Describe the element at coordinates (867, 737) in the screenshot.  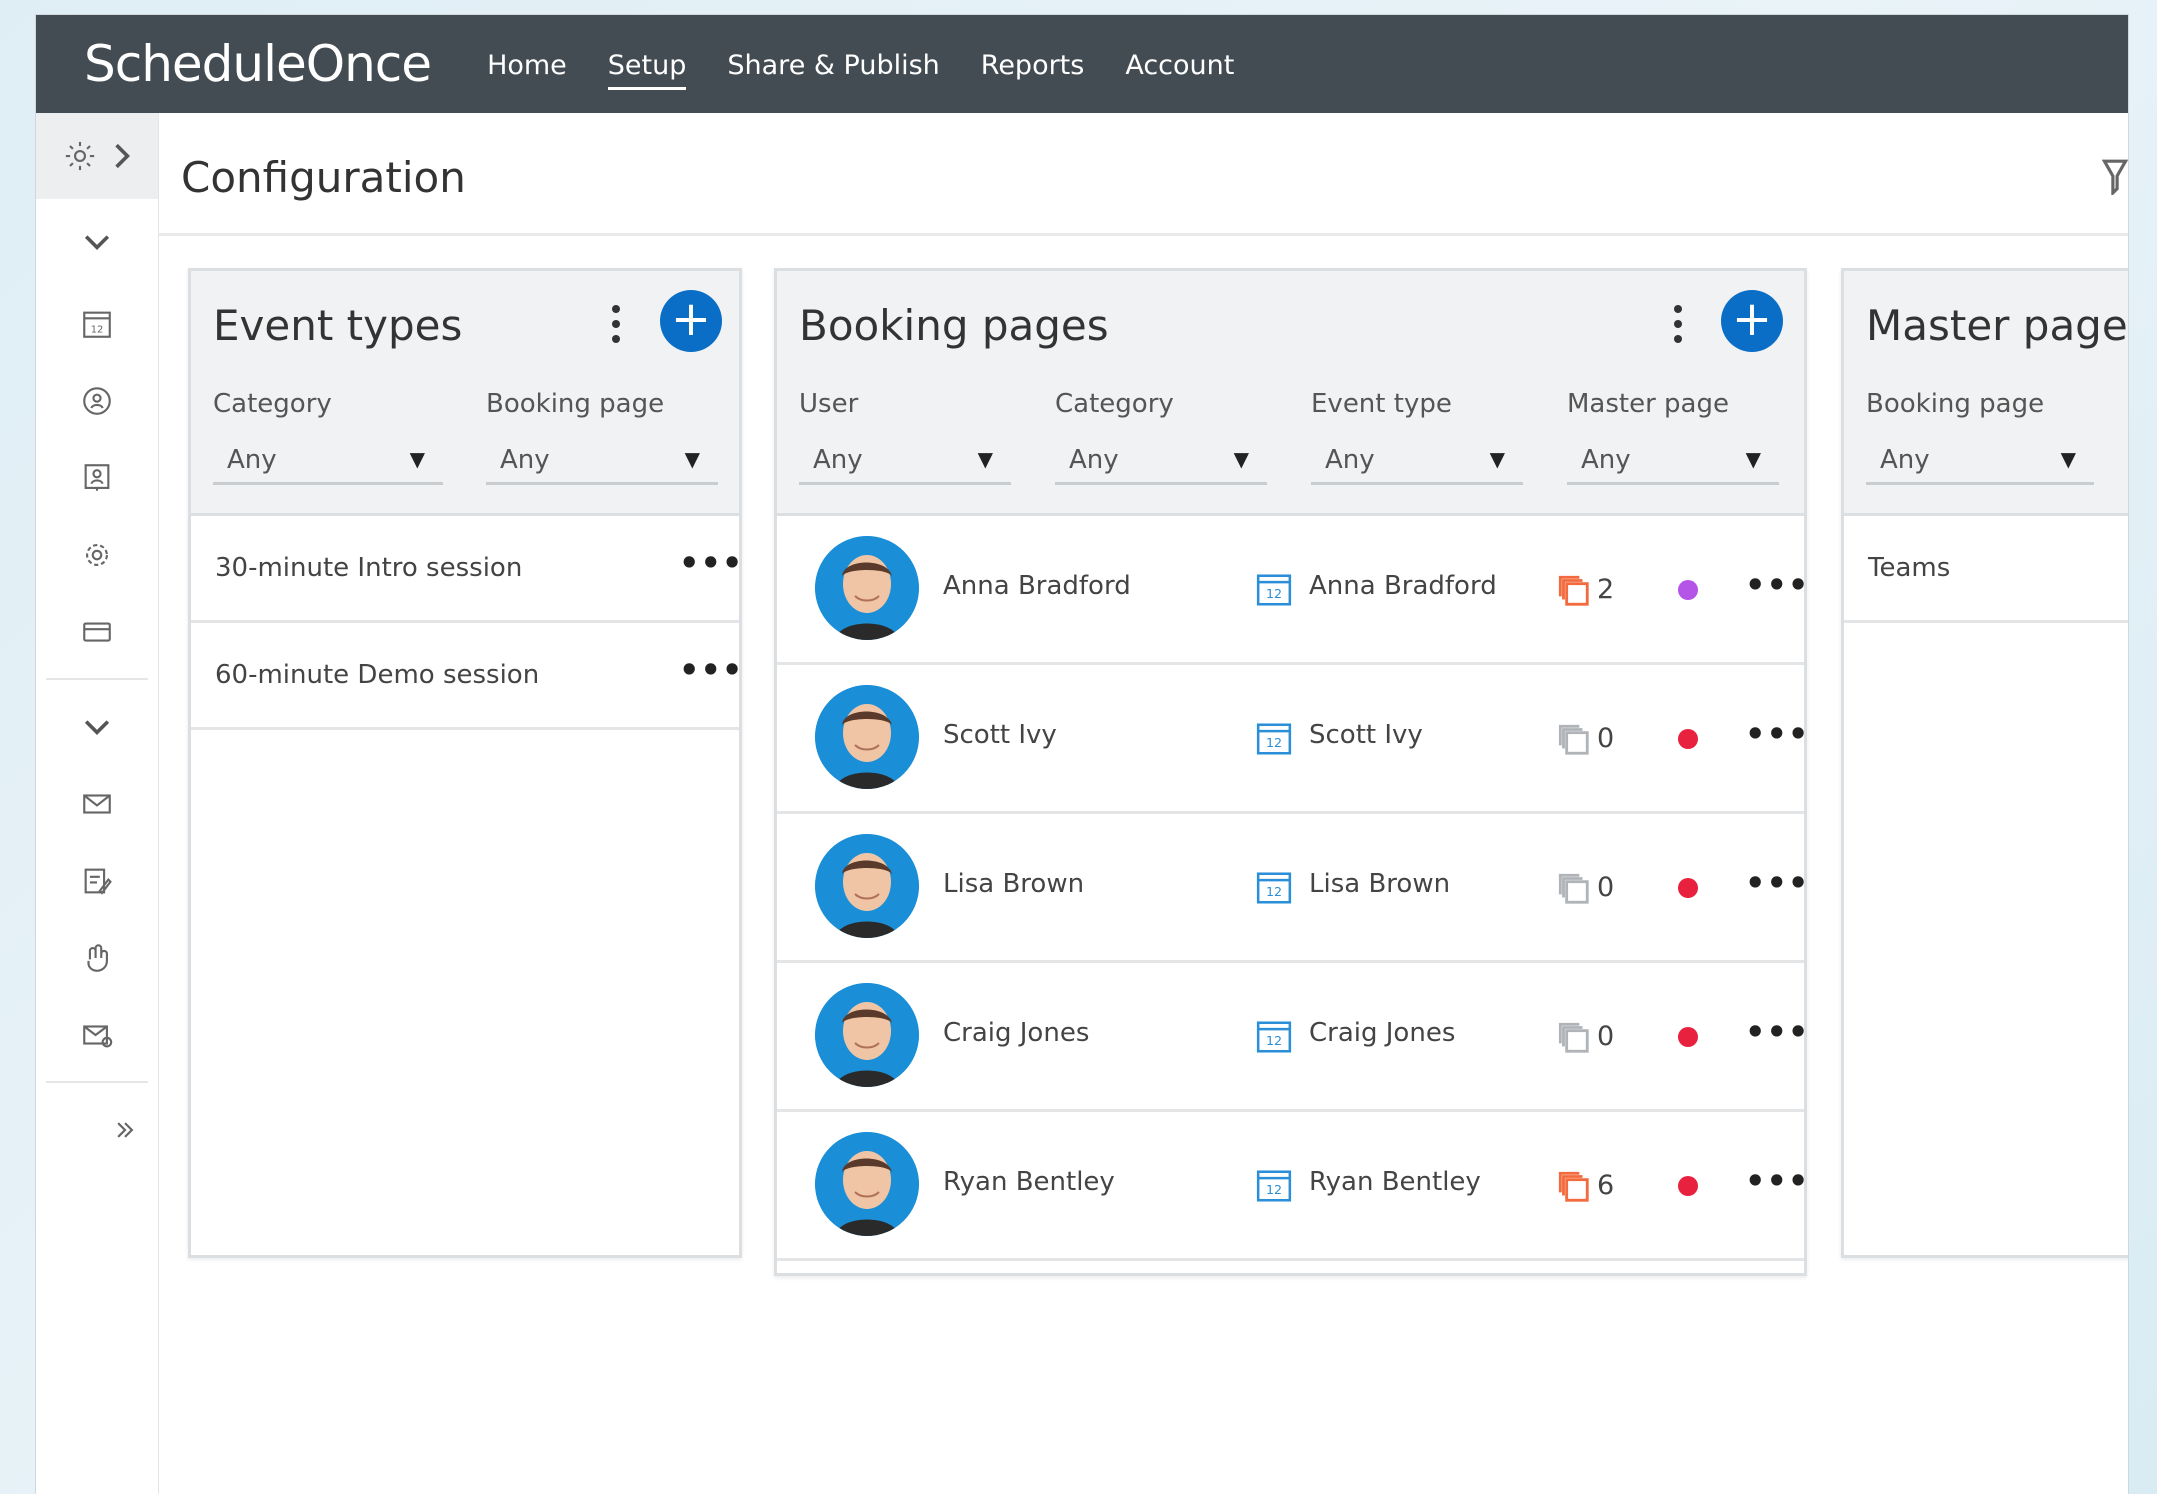
I see `person-photo-icon` at that location.